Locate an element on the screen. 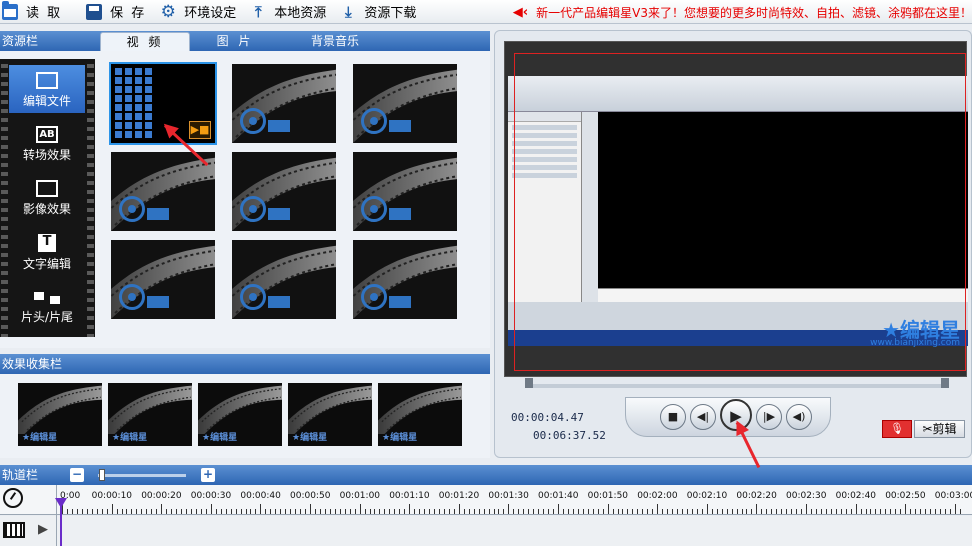 The image size is (972, 546). ruler-tick-label: 00:01:20 is located at coordinates (459, 496).